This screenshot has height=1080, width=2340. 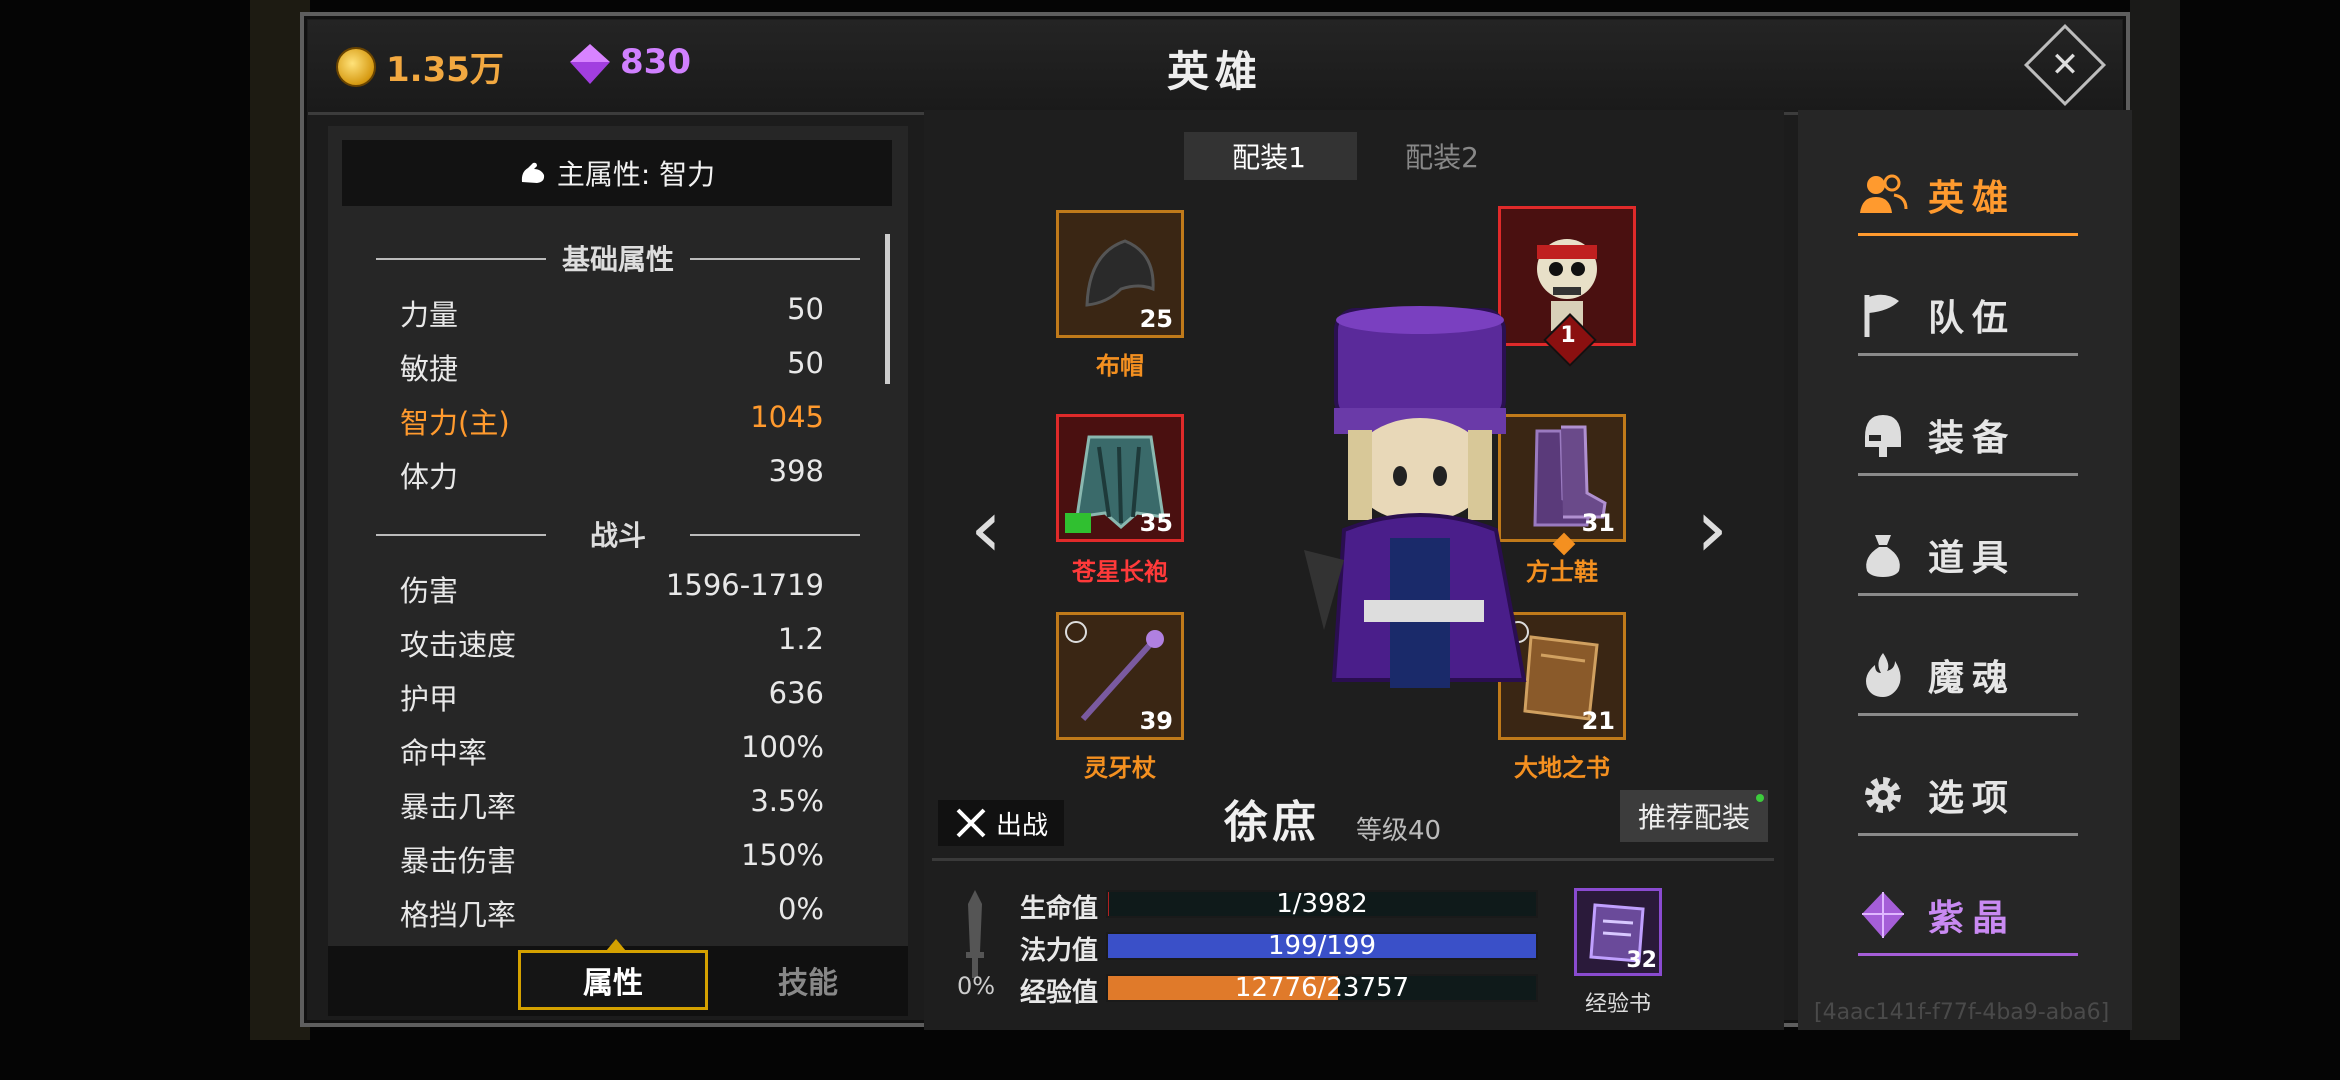 I want to click on recommend-label: 推荐配装, so click(x=1693, y=817).